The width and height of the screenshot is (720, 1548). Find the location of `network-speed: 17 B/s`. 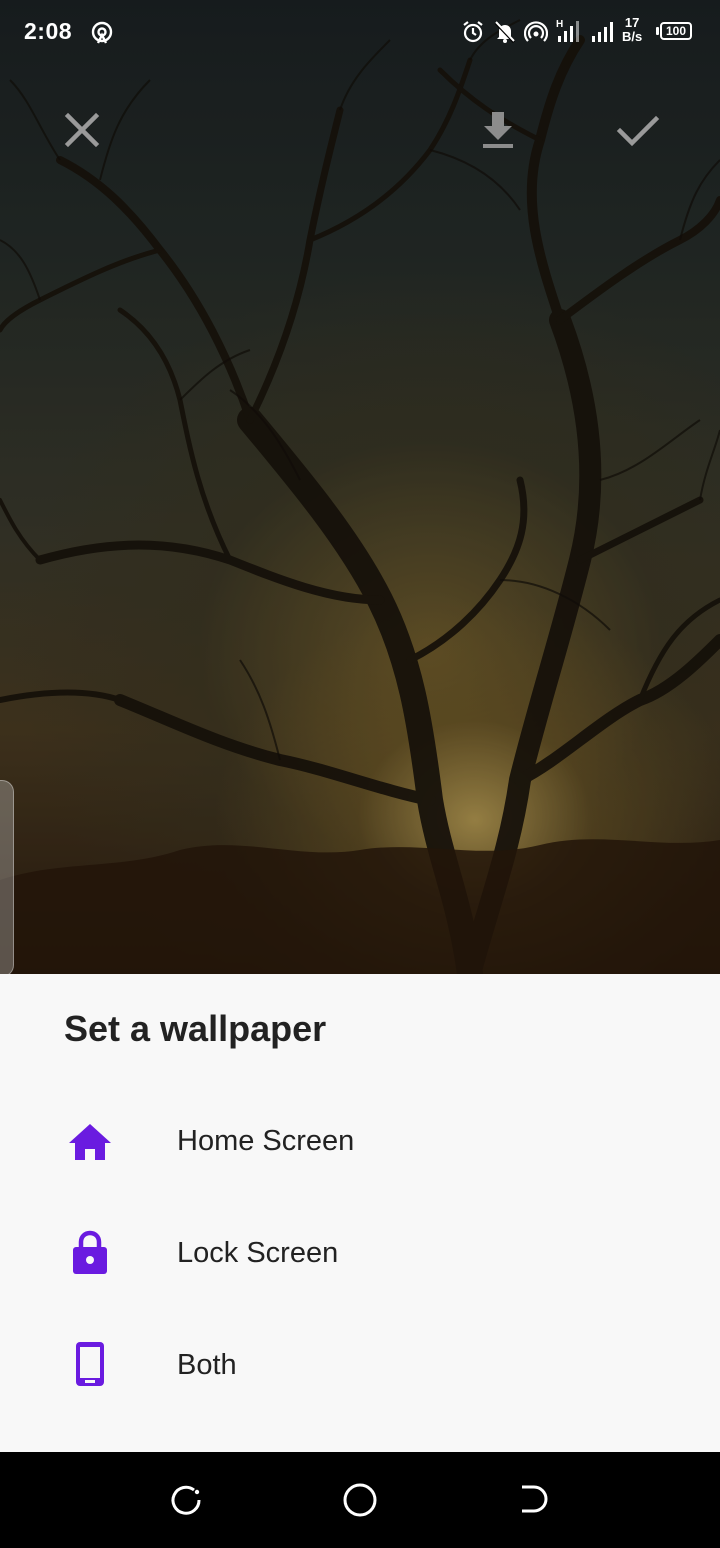

network-speed: 17 B/s is located at coordinates (632, 30).